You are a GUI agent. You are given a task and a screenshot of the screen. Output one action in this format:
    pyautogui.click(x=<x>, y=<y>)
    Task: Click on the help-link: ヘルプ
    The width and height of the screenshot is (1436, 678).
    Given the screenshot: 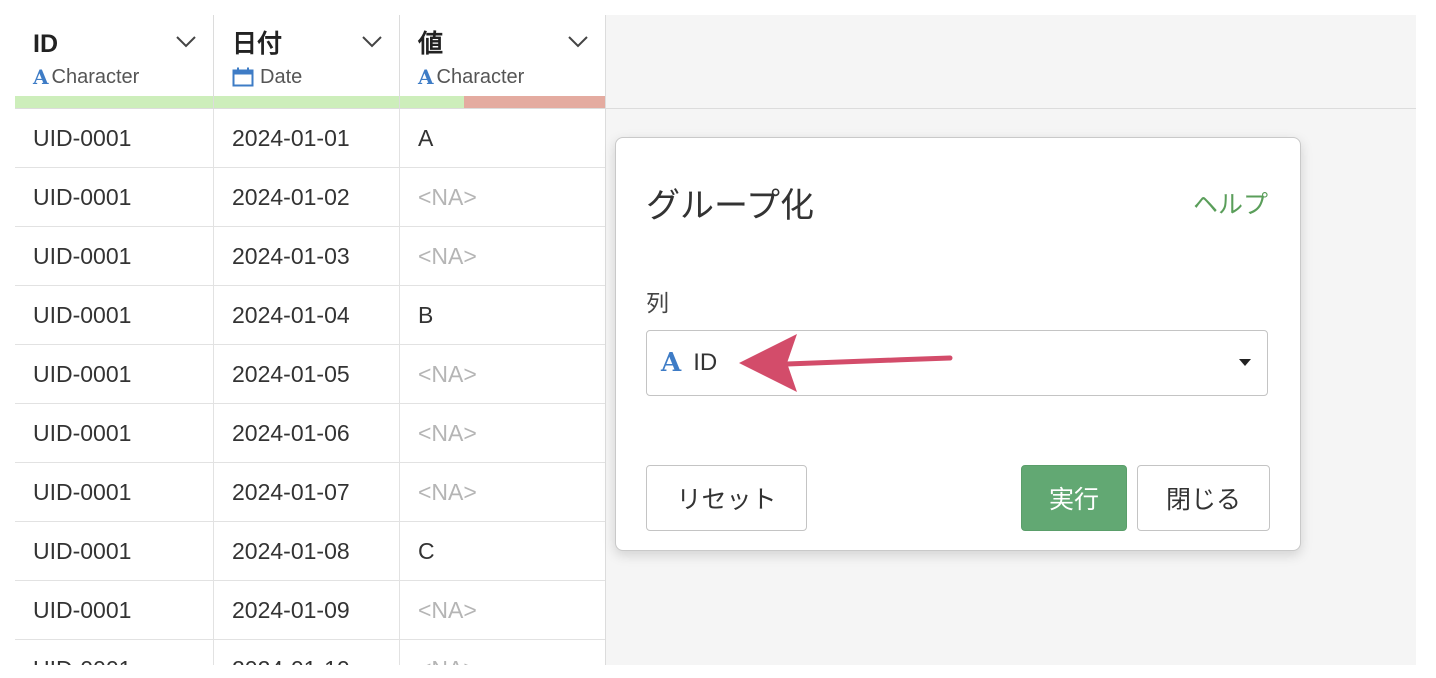 What is the action you would take?
    pyautogui.click(x=1230, y=205)
    